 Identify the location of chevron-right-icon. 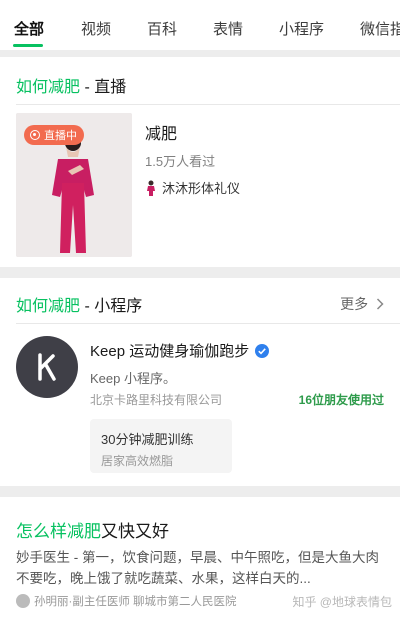
(380, 304).